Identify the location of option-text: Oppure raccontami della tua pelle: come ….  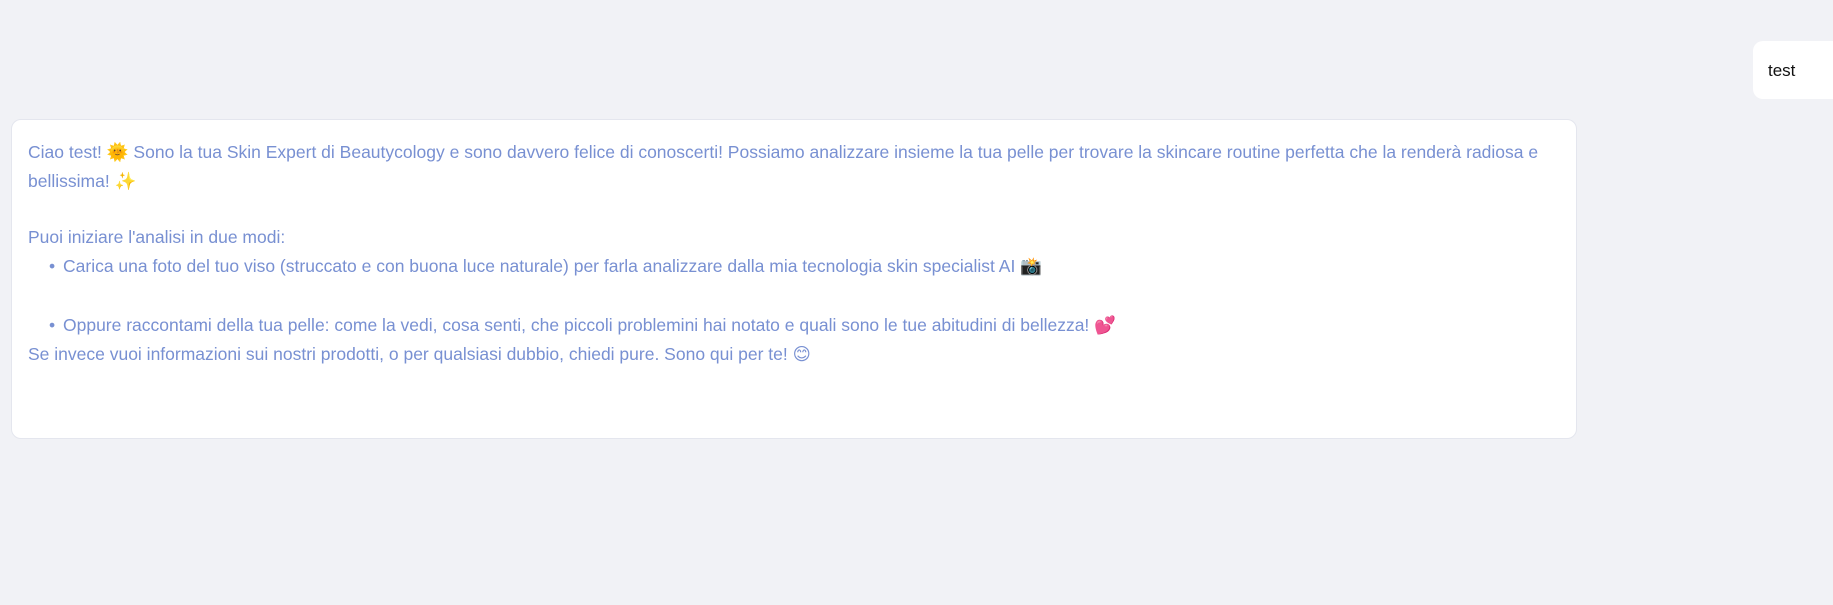
(589, 325).